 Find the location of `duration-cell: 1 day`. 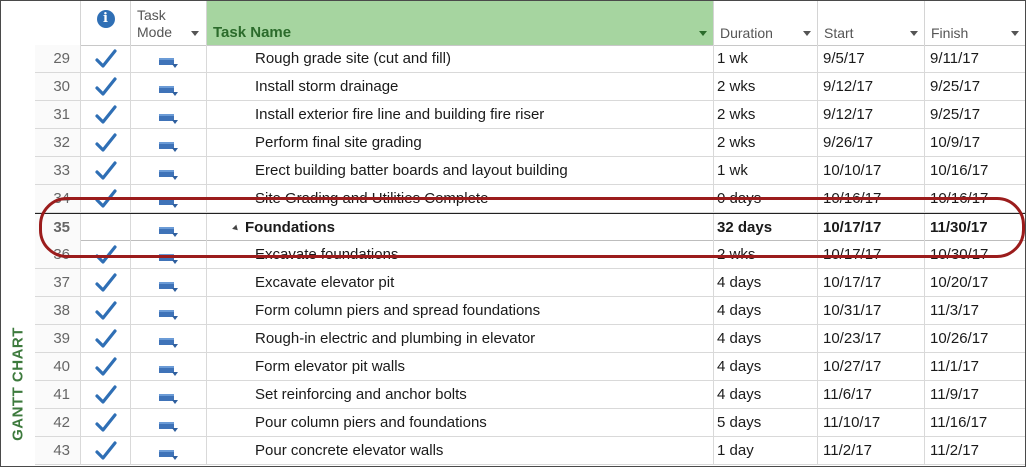

duration-cell: 1 day is located at coordinates (766, 450).